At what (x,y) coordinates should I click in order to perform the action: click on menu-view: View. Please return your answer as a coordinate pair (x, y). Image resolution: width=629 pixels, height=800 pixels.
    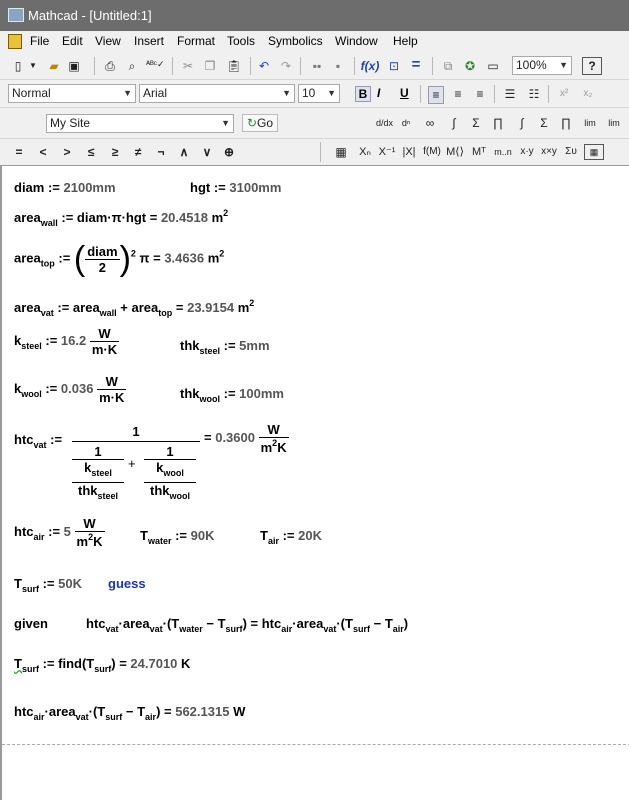
    Looking at the image, I should click on (108, 41).